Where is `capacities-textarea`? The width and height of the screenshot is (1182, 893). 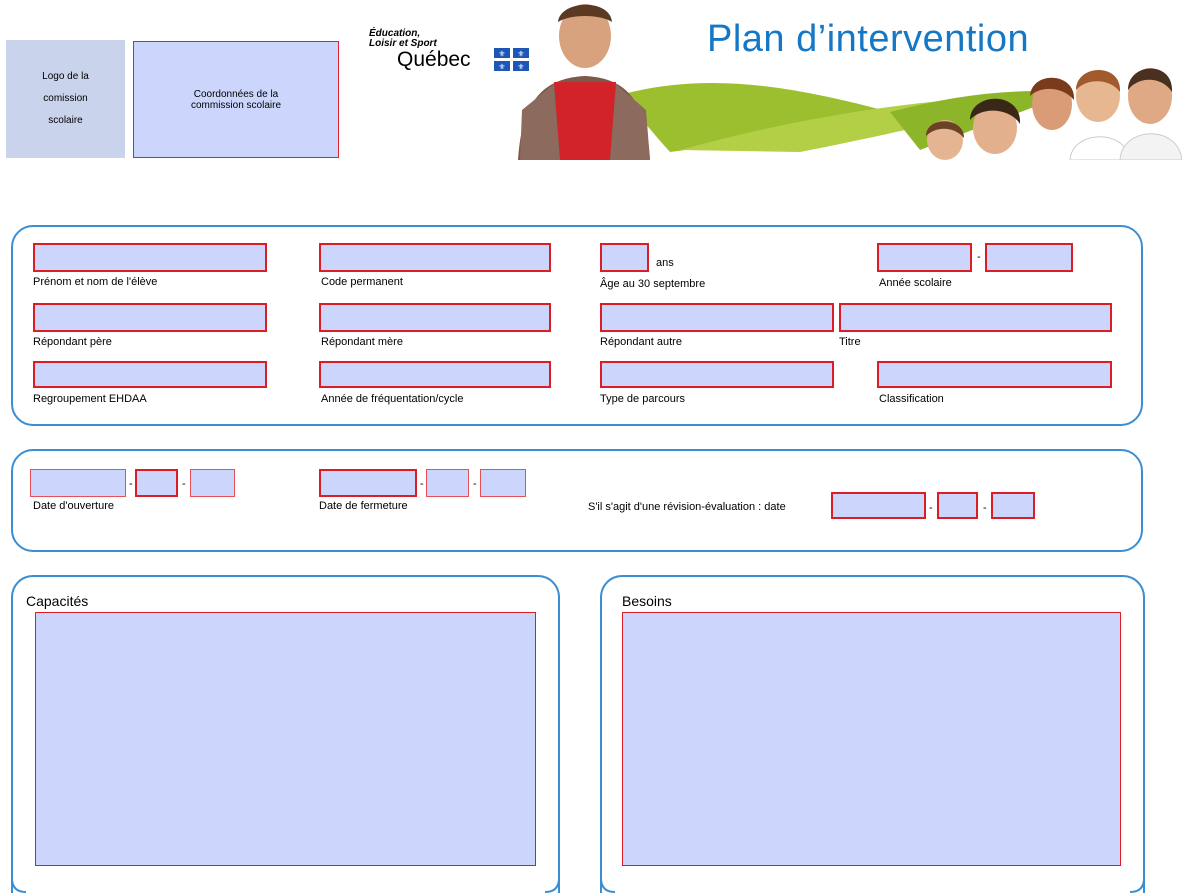 capacities-textarea is located at coordinates (285, 739).